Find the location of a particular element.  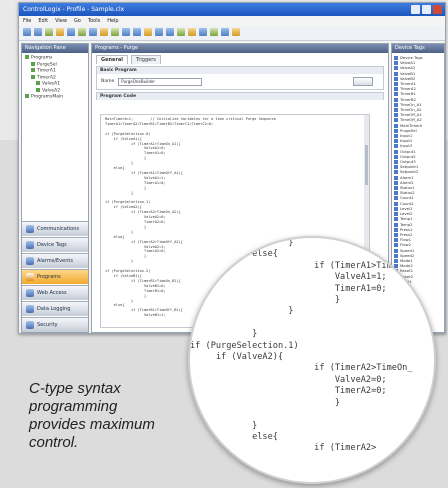

nav-button-label: Communications is located at coordinates (58, 229).